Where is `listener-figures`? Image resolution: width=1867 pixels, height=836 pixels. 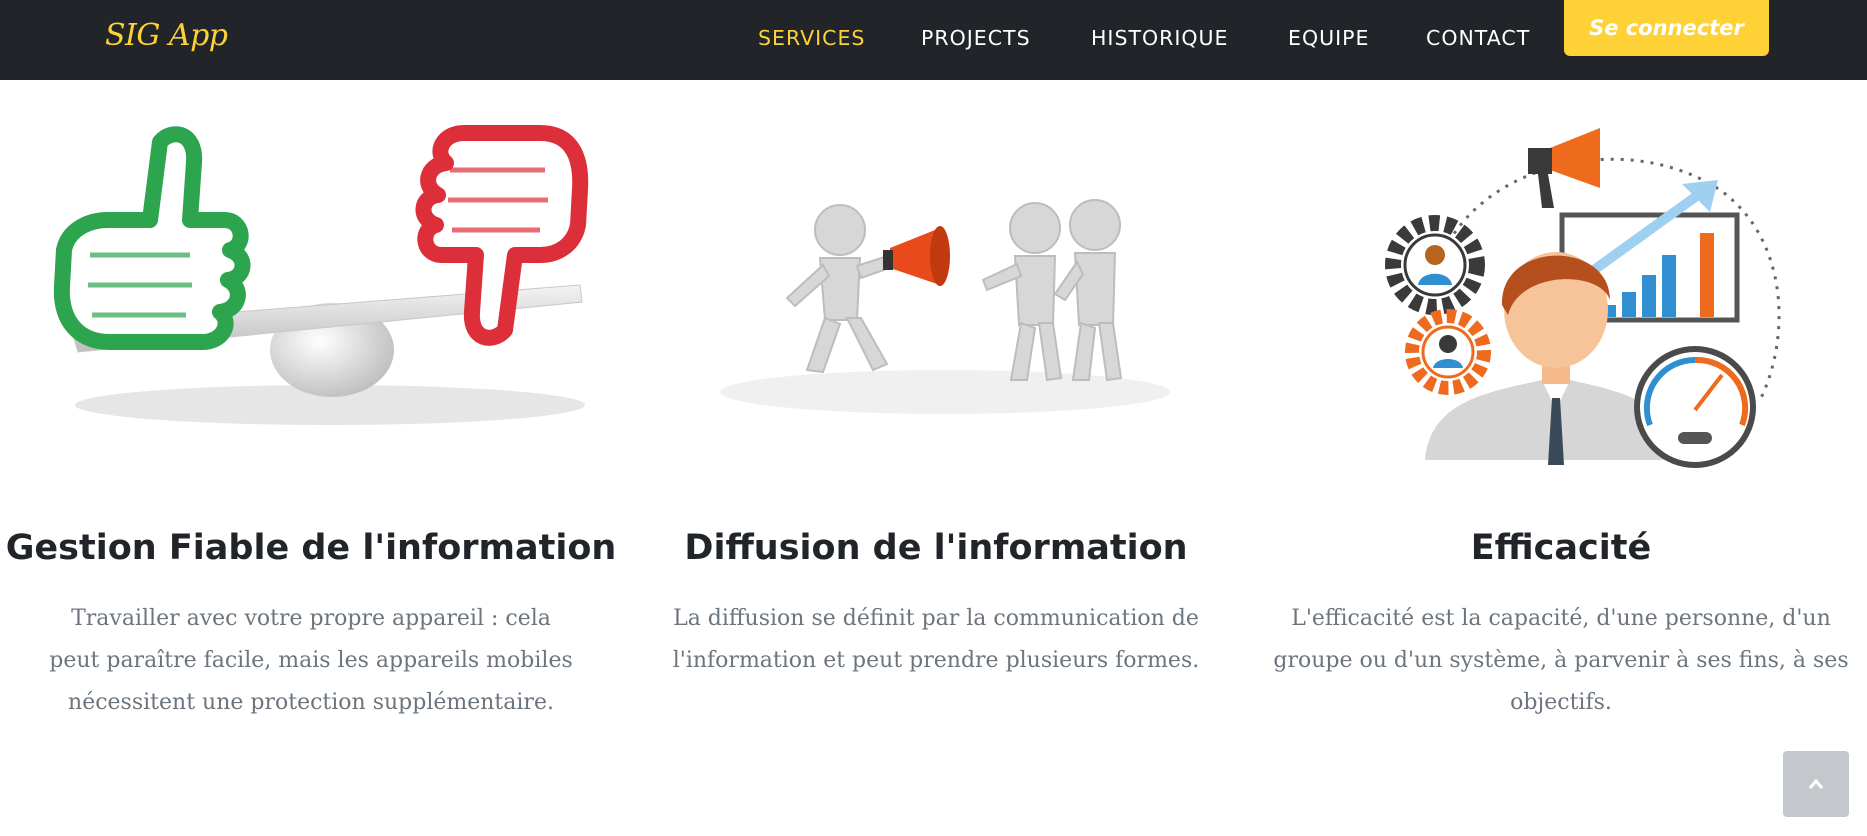 listener-figures is located at coordinates (1052, 290).